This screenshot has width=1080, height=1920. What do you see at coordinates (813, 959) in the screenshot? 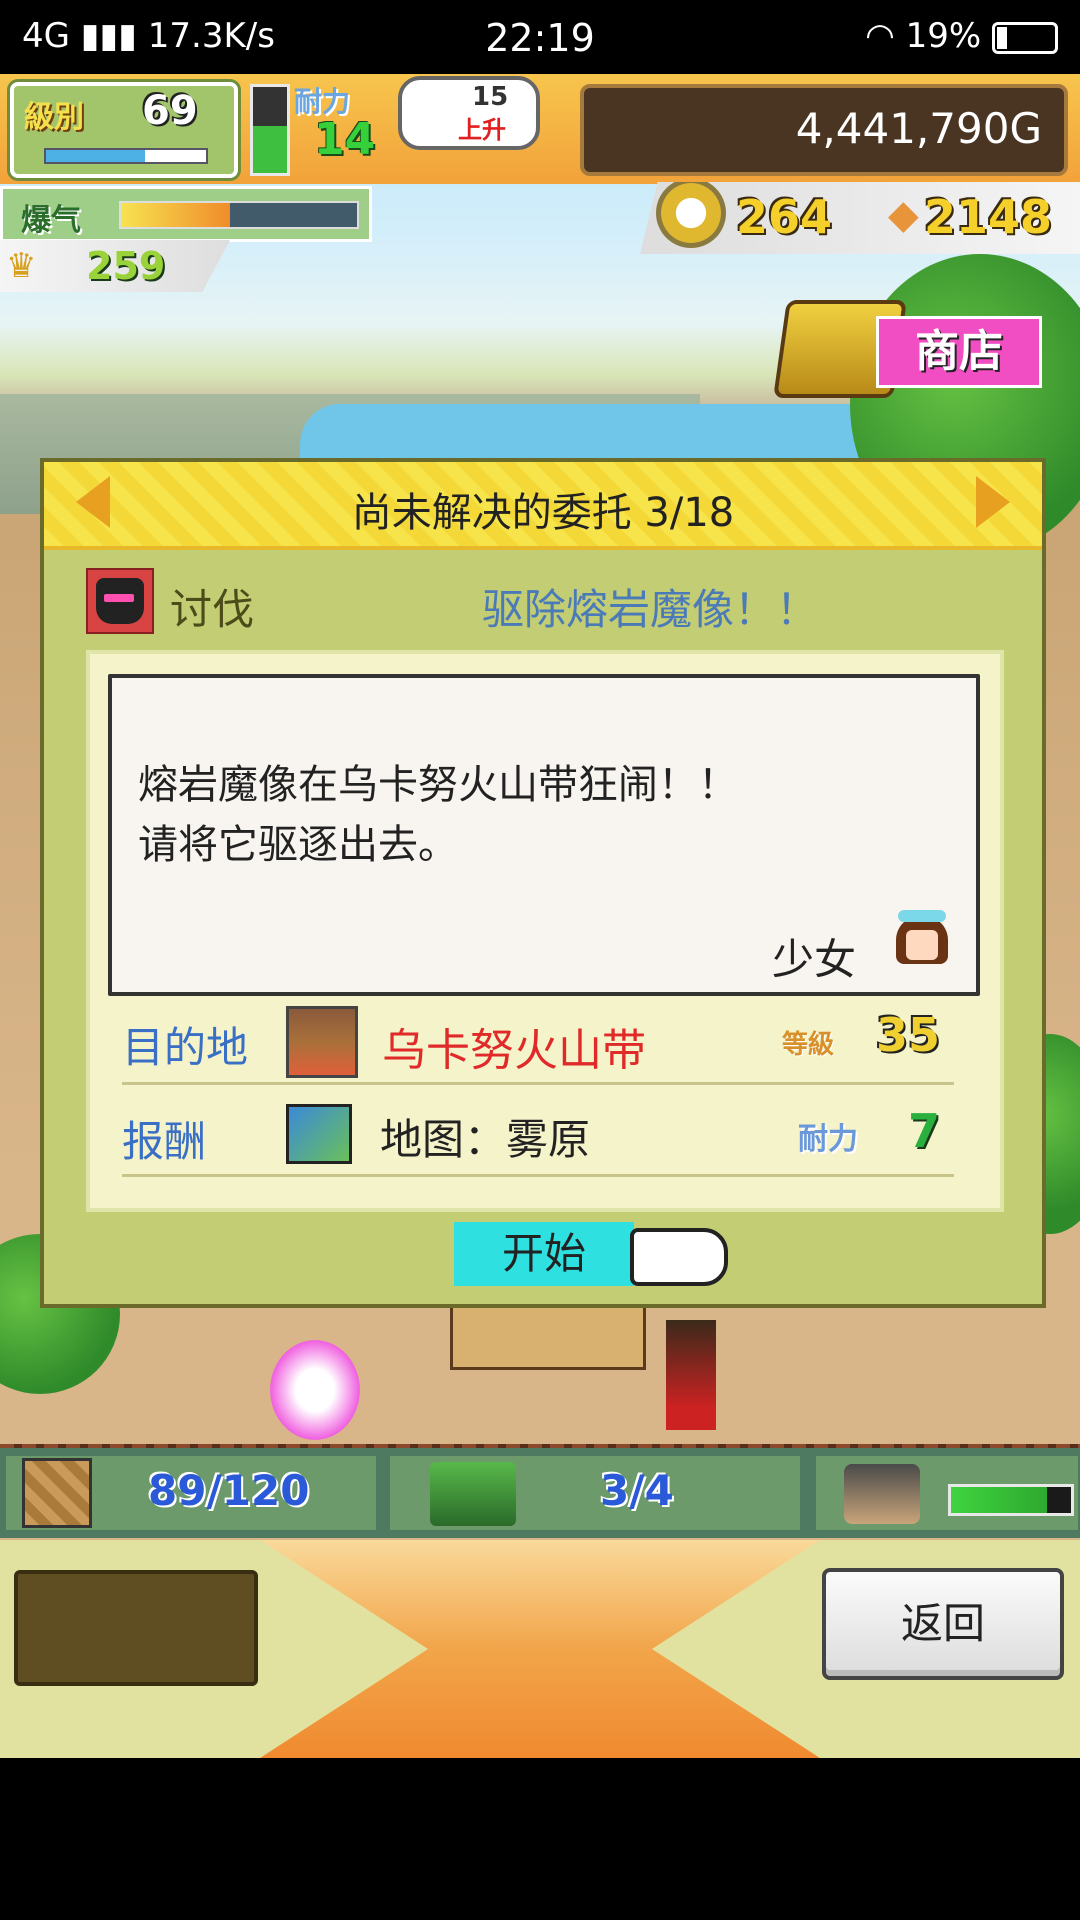
I see `quest-sender: 少女` at bounding box center [813, 959].